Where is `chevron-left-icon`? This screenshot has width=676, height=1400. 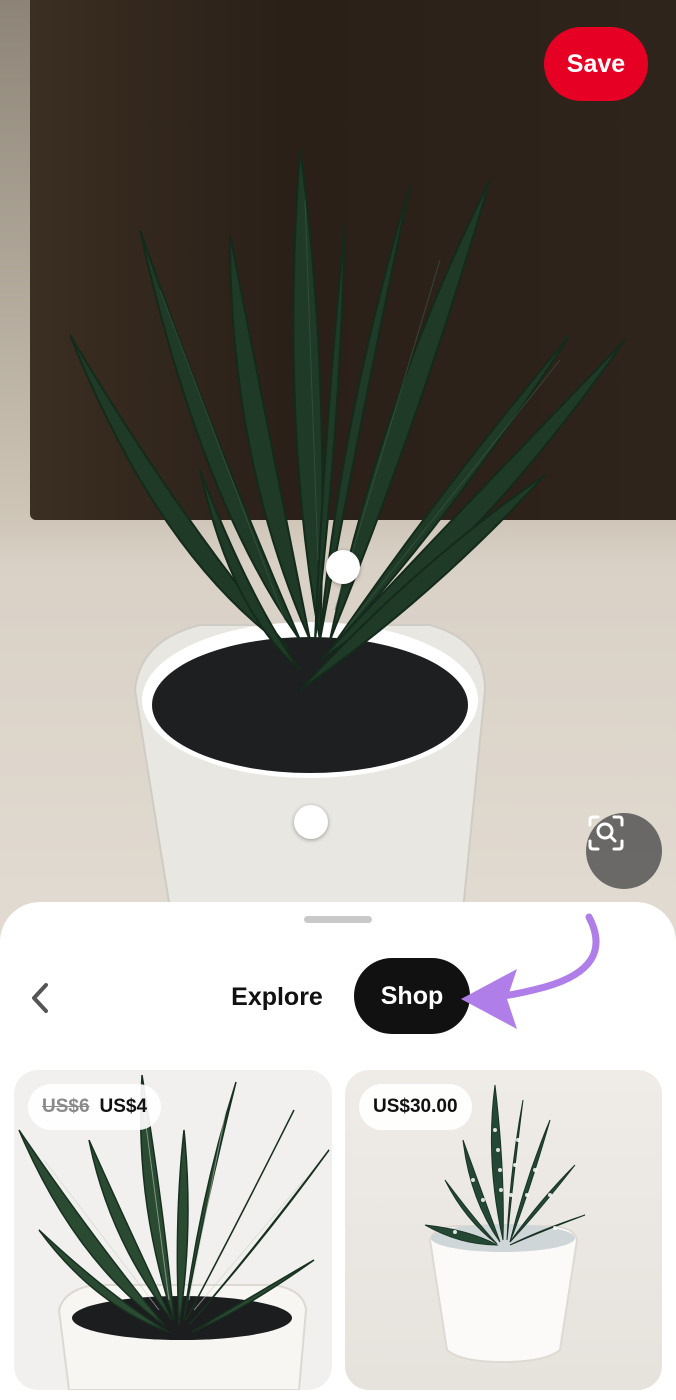
chevron-left-icon is located at coordinates (40, 998).